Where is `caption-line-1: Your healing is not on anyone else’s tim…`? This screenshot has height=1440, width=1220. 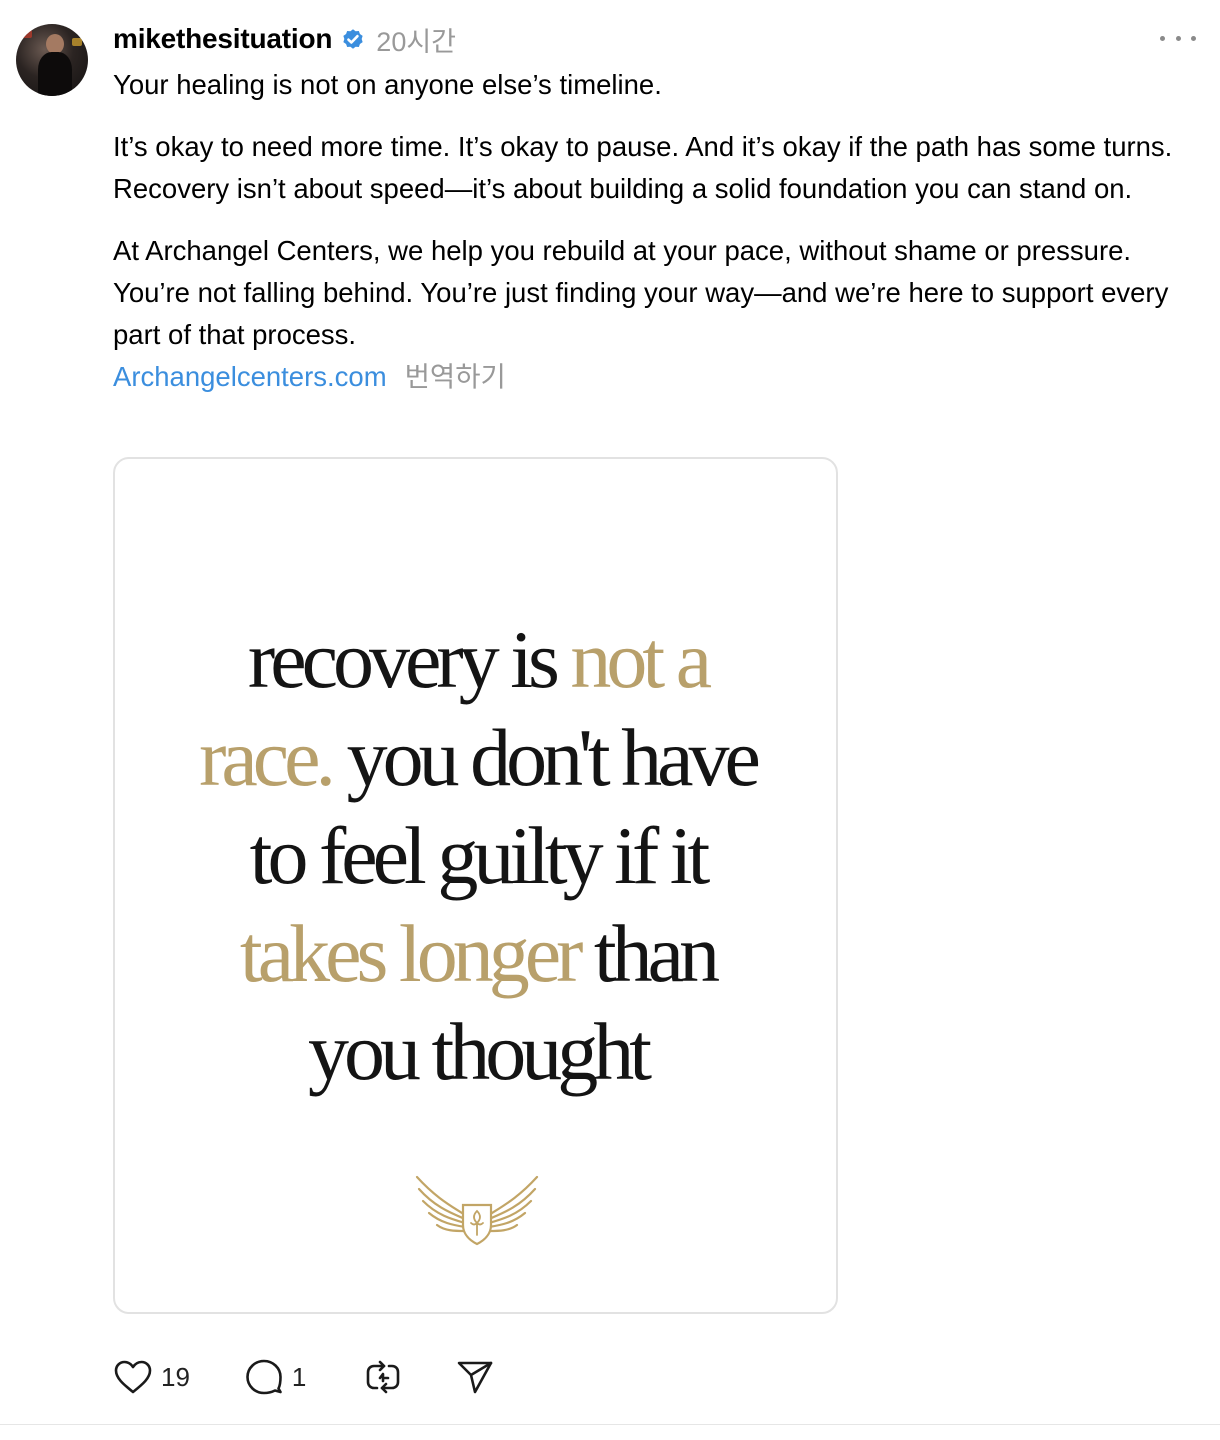
caption-line-1: Your healing is not on anyone else’s tim… is located at coordinates (387, 84).